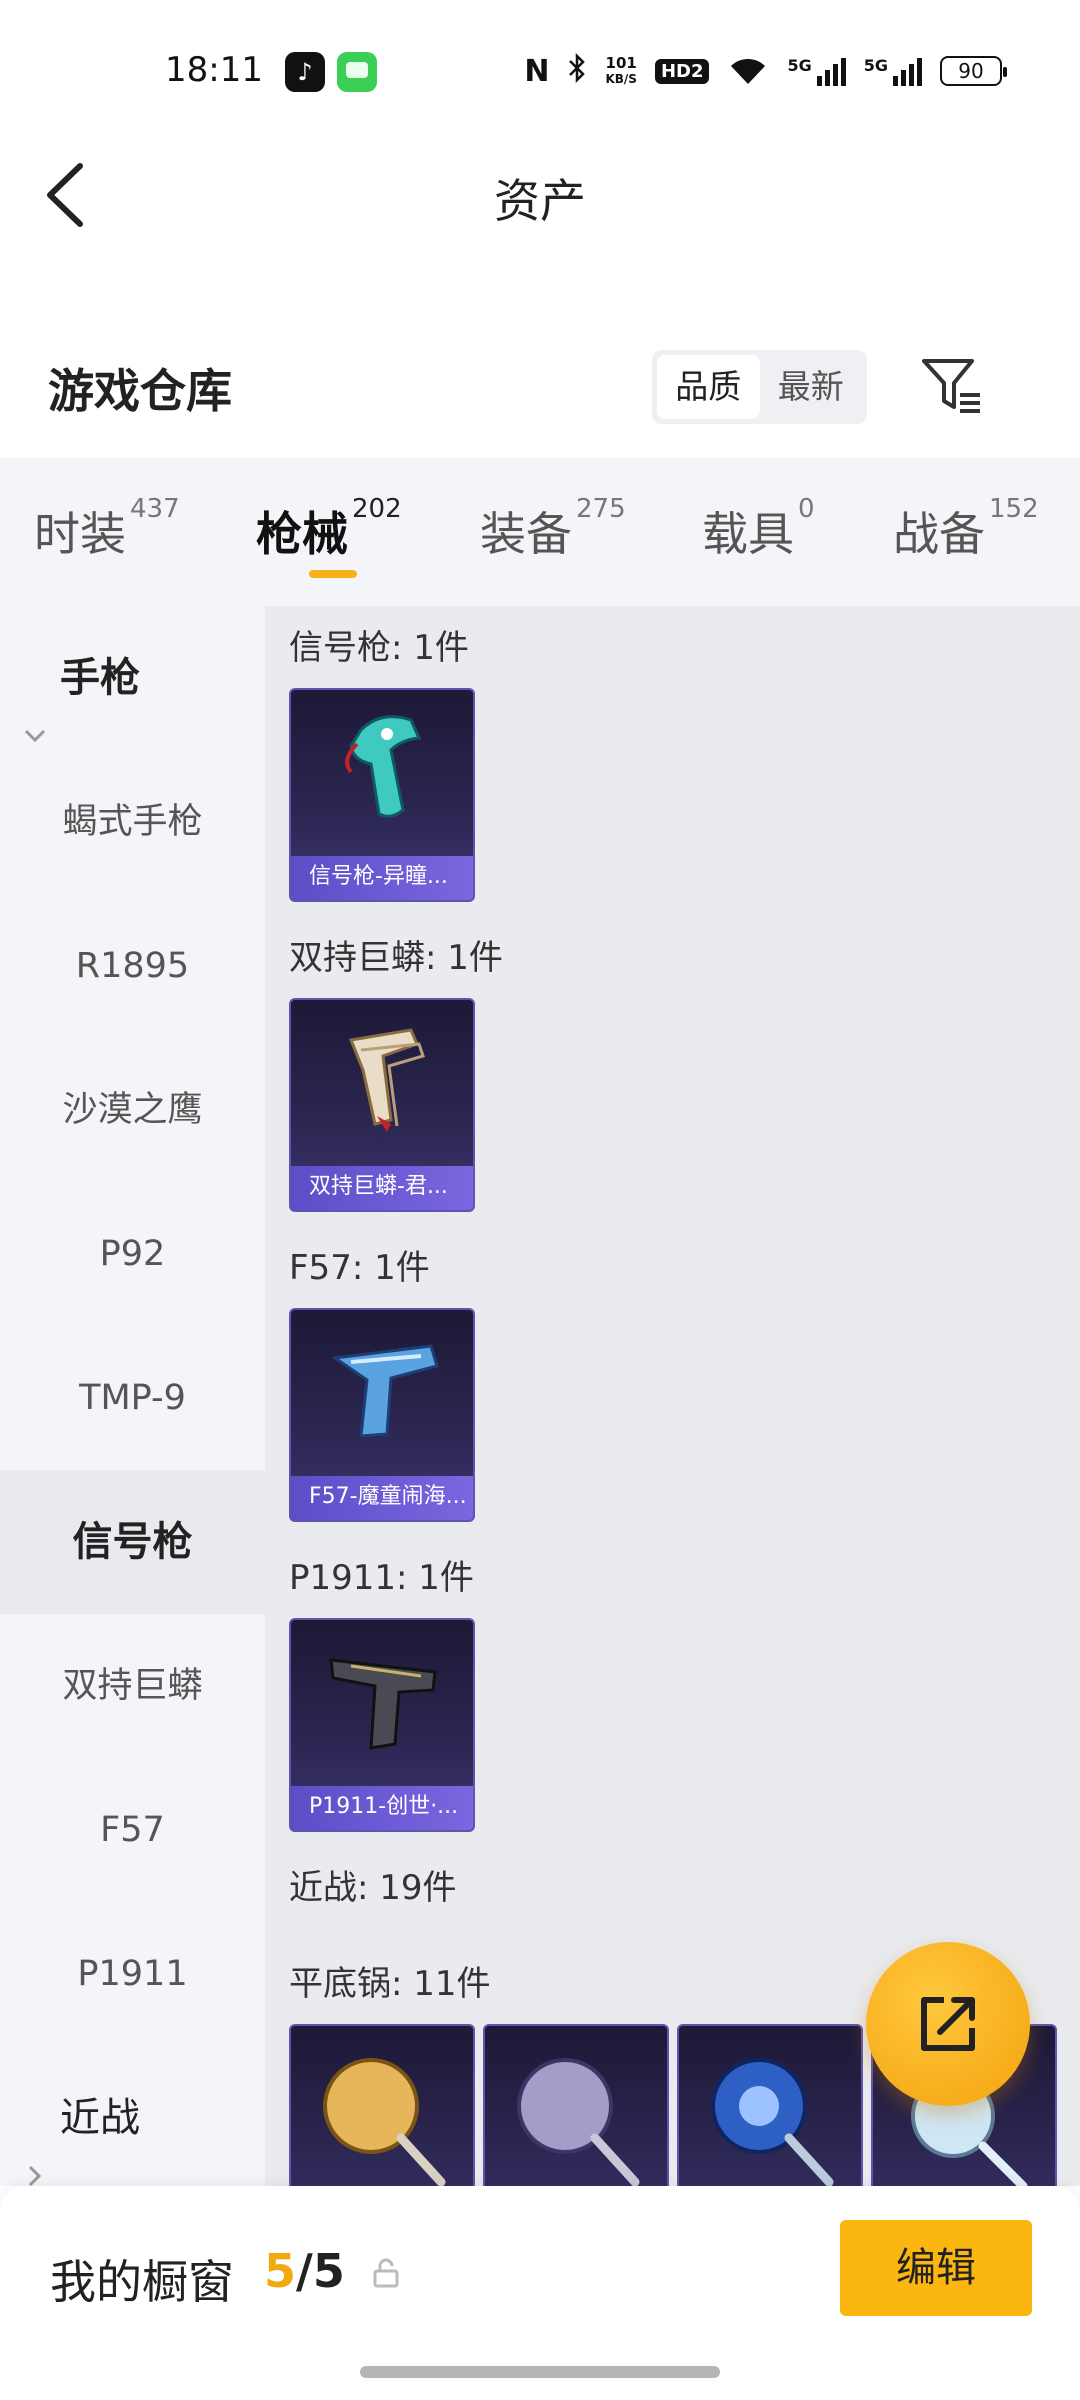 The width and height of the screenshot is (1080, 2400). Describe the element at coordinates (577, 71) in the screenshot. I see `bluetooth-icon` at that location.